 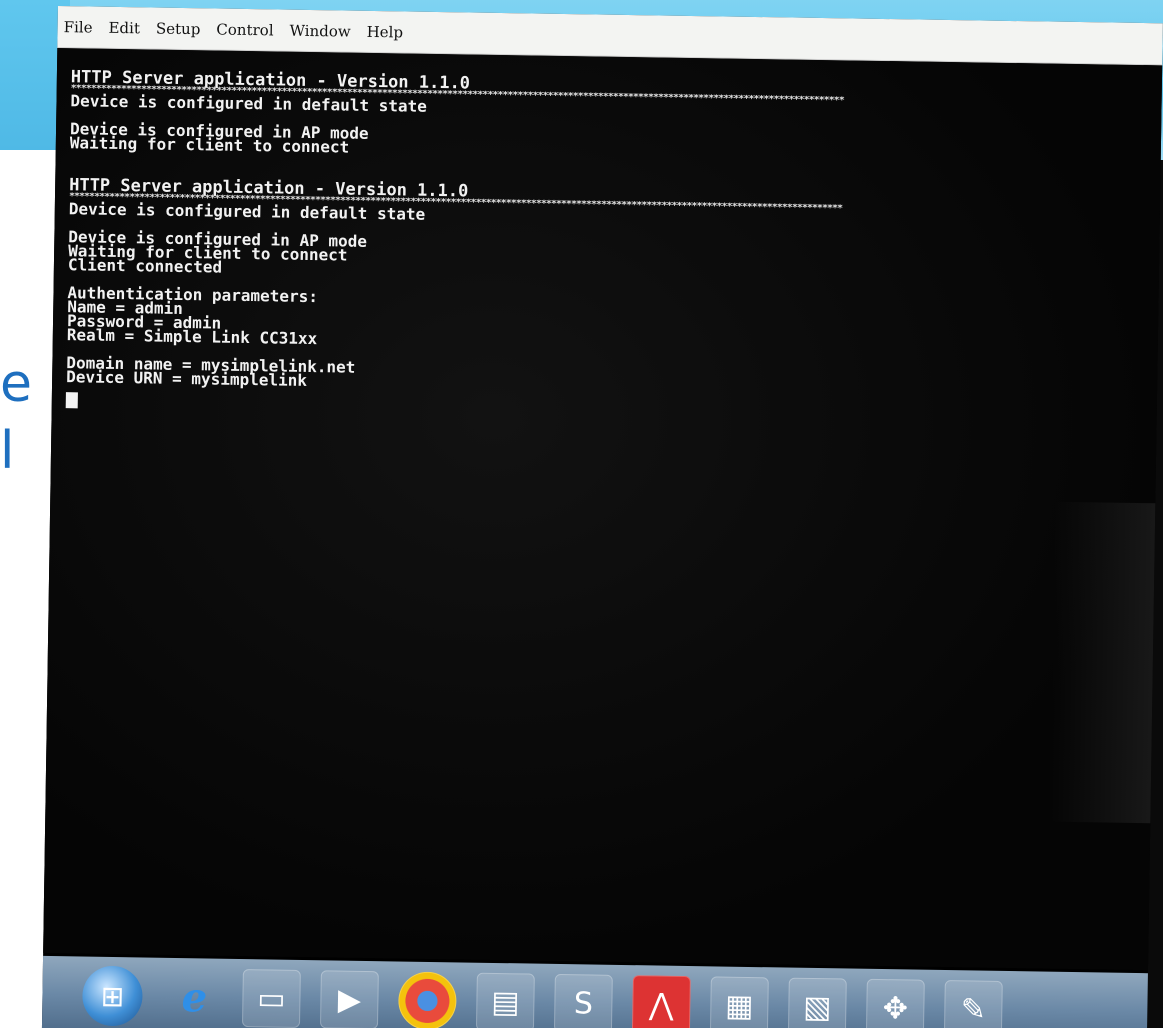 What do you see at coordinates (583, 1000) in the screenshot?
I see `skype-icon: S` at bounding box center [583, 1000].